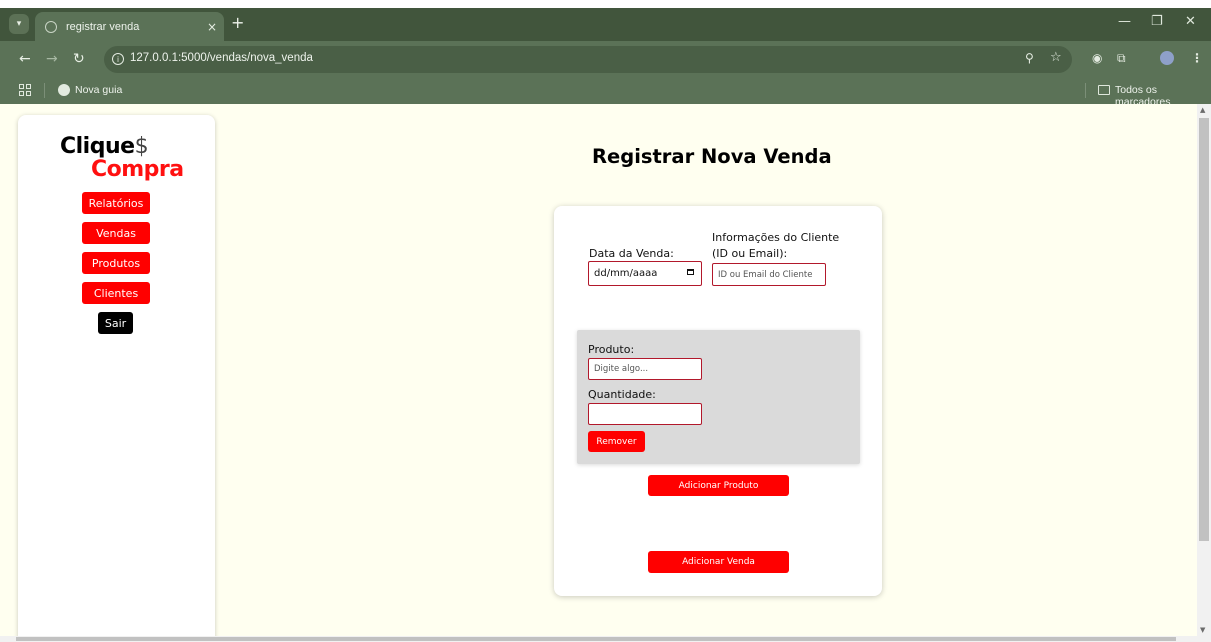  I want to click on logo-word-compra: Compra, so click(137, 169).